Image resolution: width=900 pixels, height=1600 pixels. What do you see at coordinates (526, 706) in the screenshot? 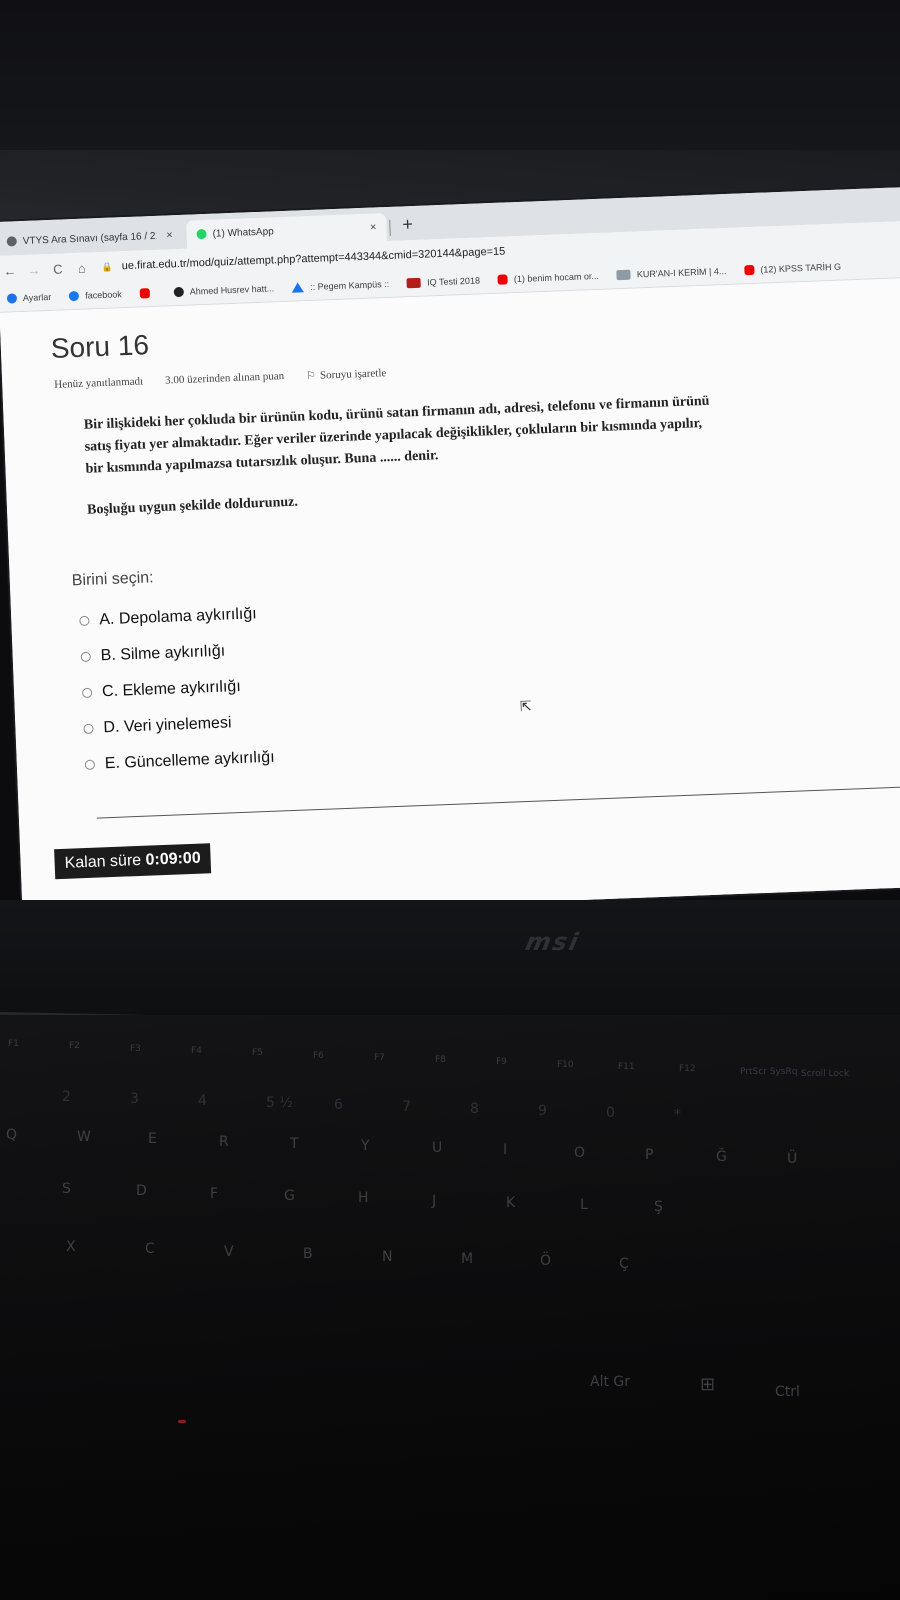
I see `mouse-cursor-icon: ⇱` at bounding box center [526, 706].